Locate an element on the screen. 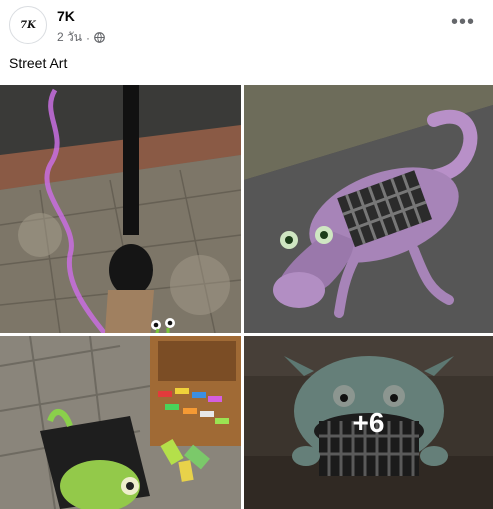 This screenshot has height=509, width=493. post-header: 7K 7K 2 วัน · ••• is located at coordinates (246, 25).